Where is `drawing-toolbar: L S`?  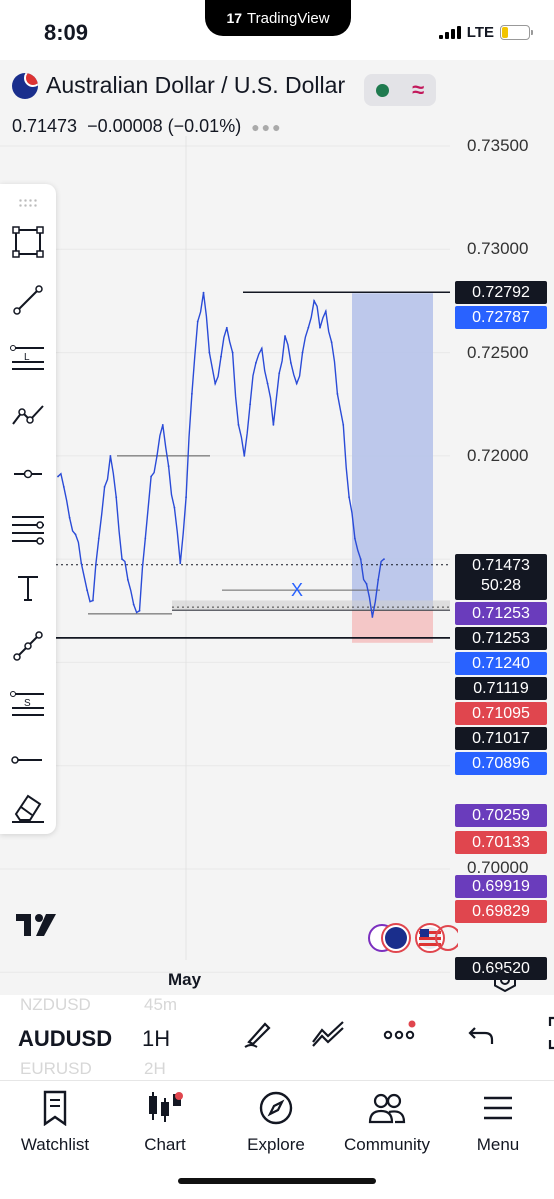 drawing-toolbar: L S is located at coordinates (28, 509).